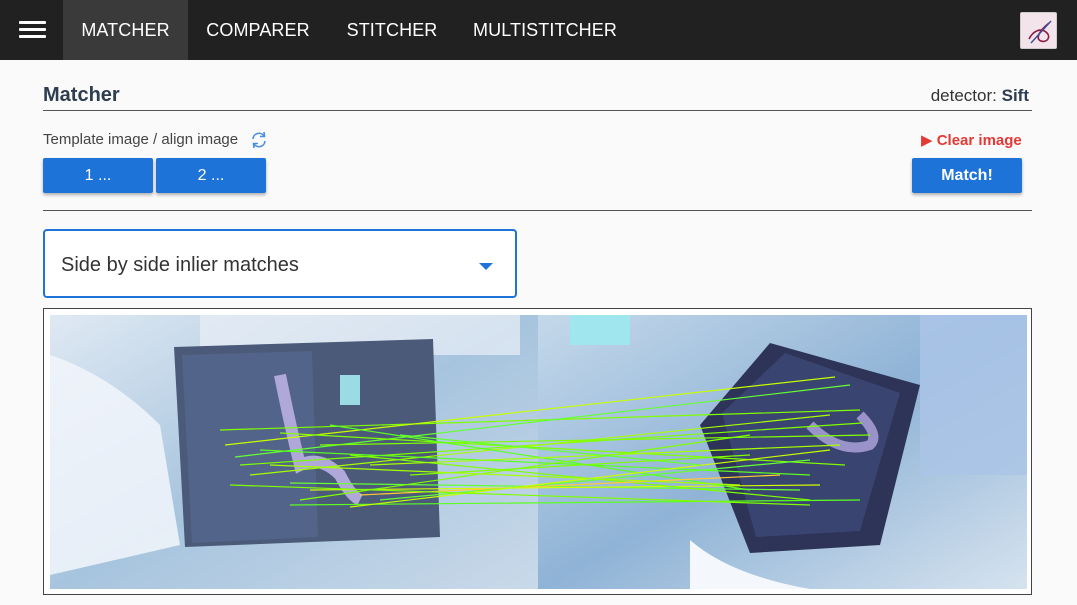 The image size is (1077, 605). What do you see at coordinates (1015, 95) in the screenshot?
I see `detector-value: Sift` at bounding box center [1015, 95].